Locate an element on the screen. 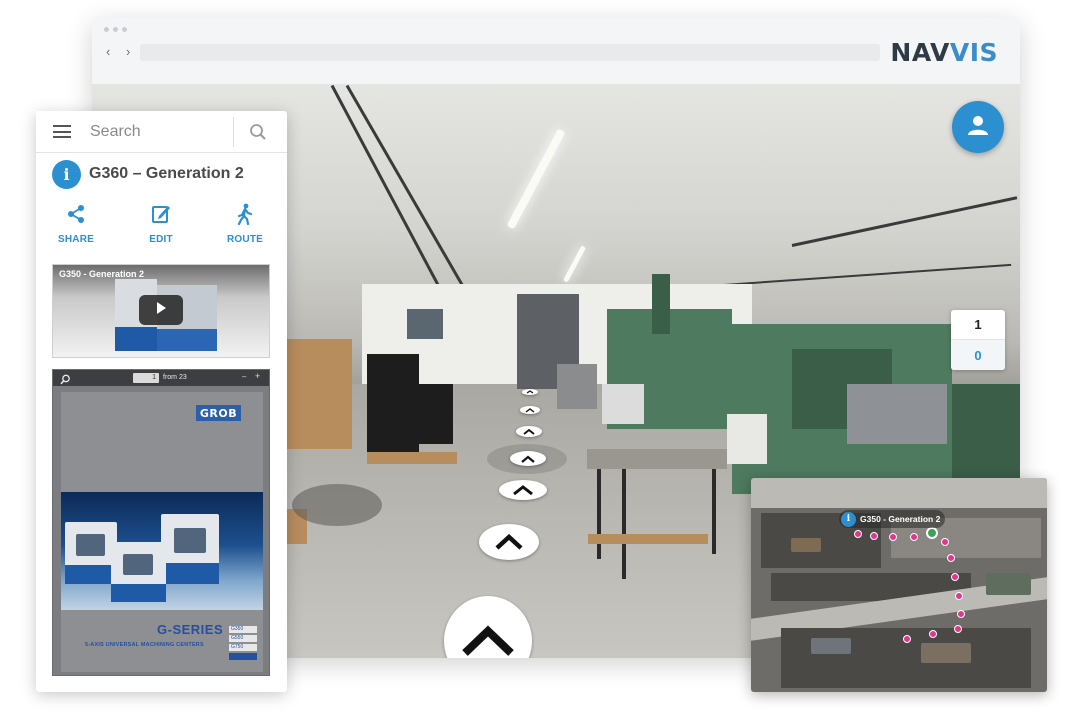 Image resolution: width=1080 pixels, height=725 pixels. pdf-cover-top: GROB is located at coordinates (162, 442).